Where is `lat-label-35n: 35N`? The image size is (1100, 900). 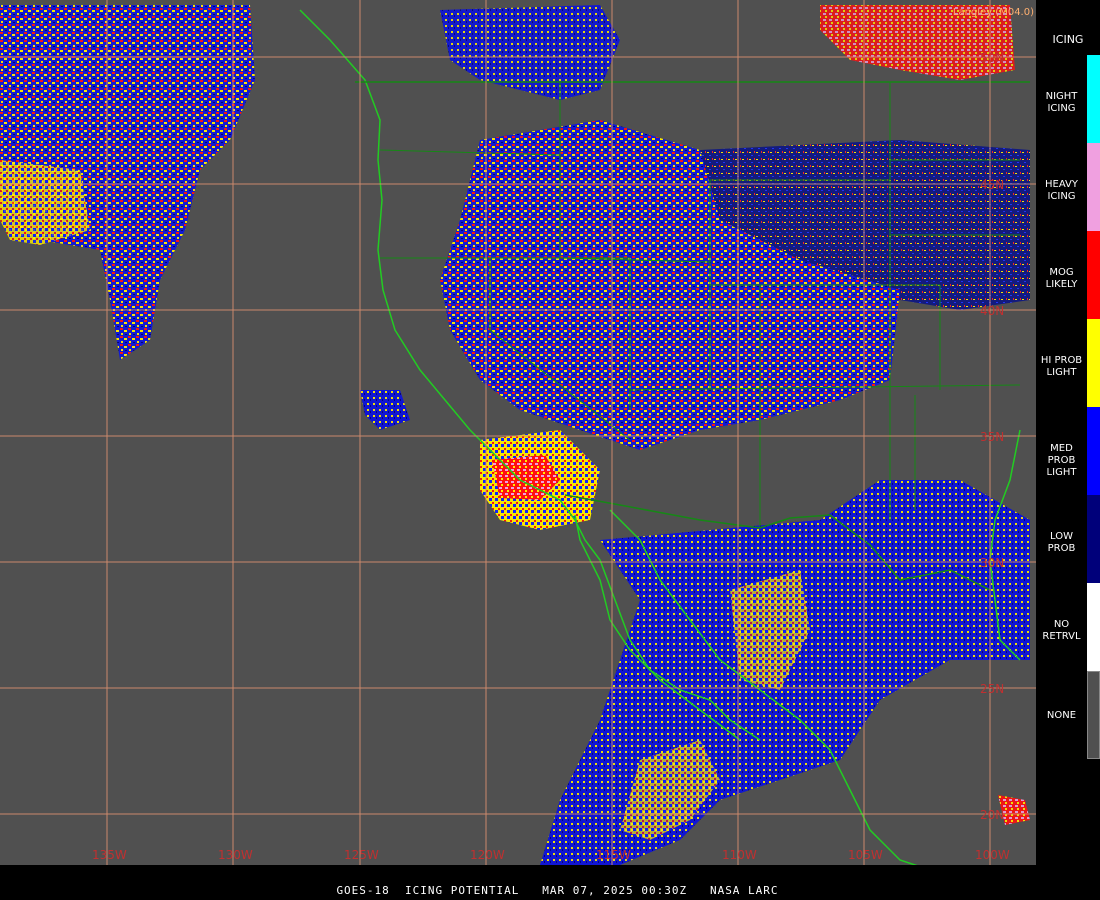 lat-label-35n: 35N is located at coordinates (992, 437).